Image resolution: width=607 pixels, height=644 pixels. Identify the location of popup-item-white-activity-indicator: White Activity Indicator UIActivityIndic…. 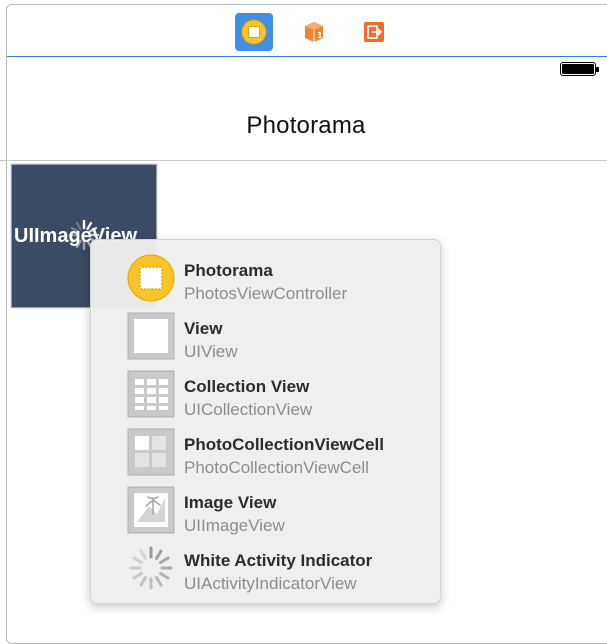
(265, 565).